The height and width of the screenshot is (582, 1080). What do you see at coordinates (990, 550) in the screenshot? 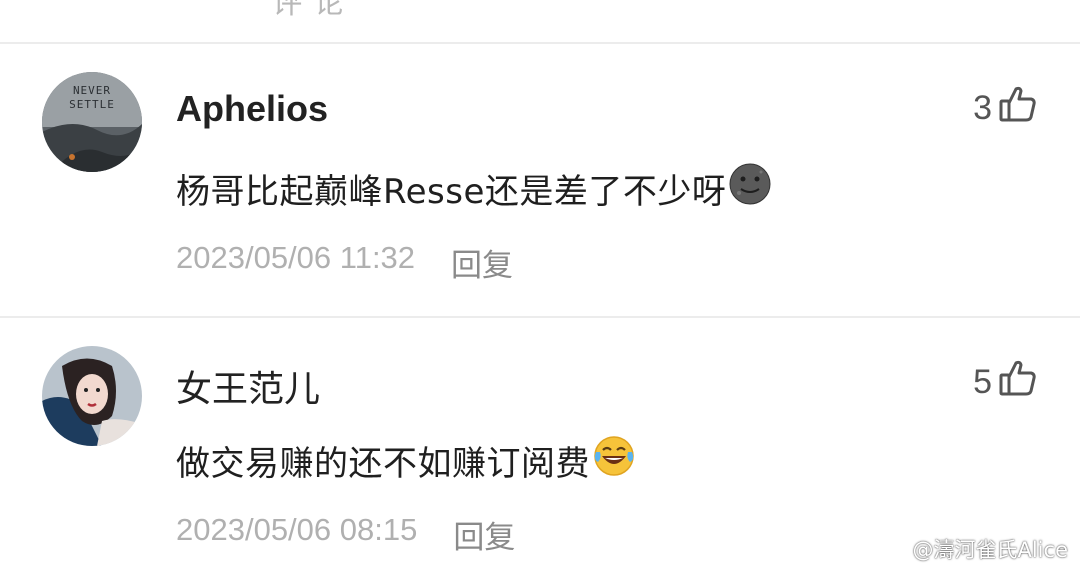
I see `watermark-text: @濤河雀氏Alice` at bounding box center [990, 550].